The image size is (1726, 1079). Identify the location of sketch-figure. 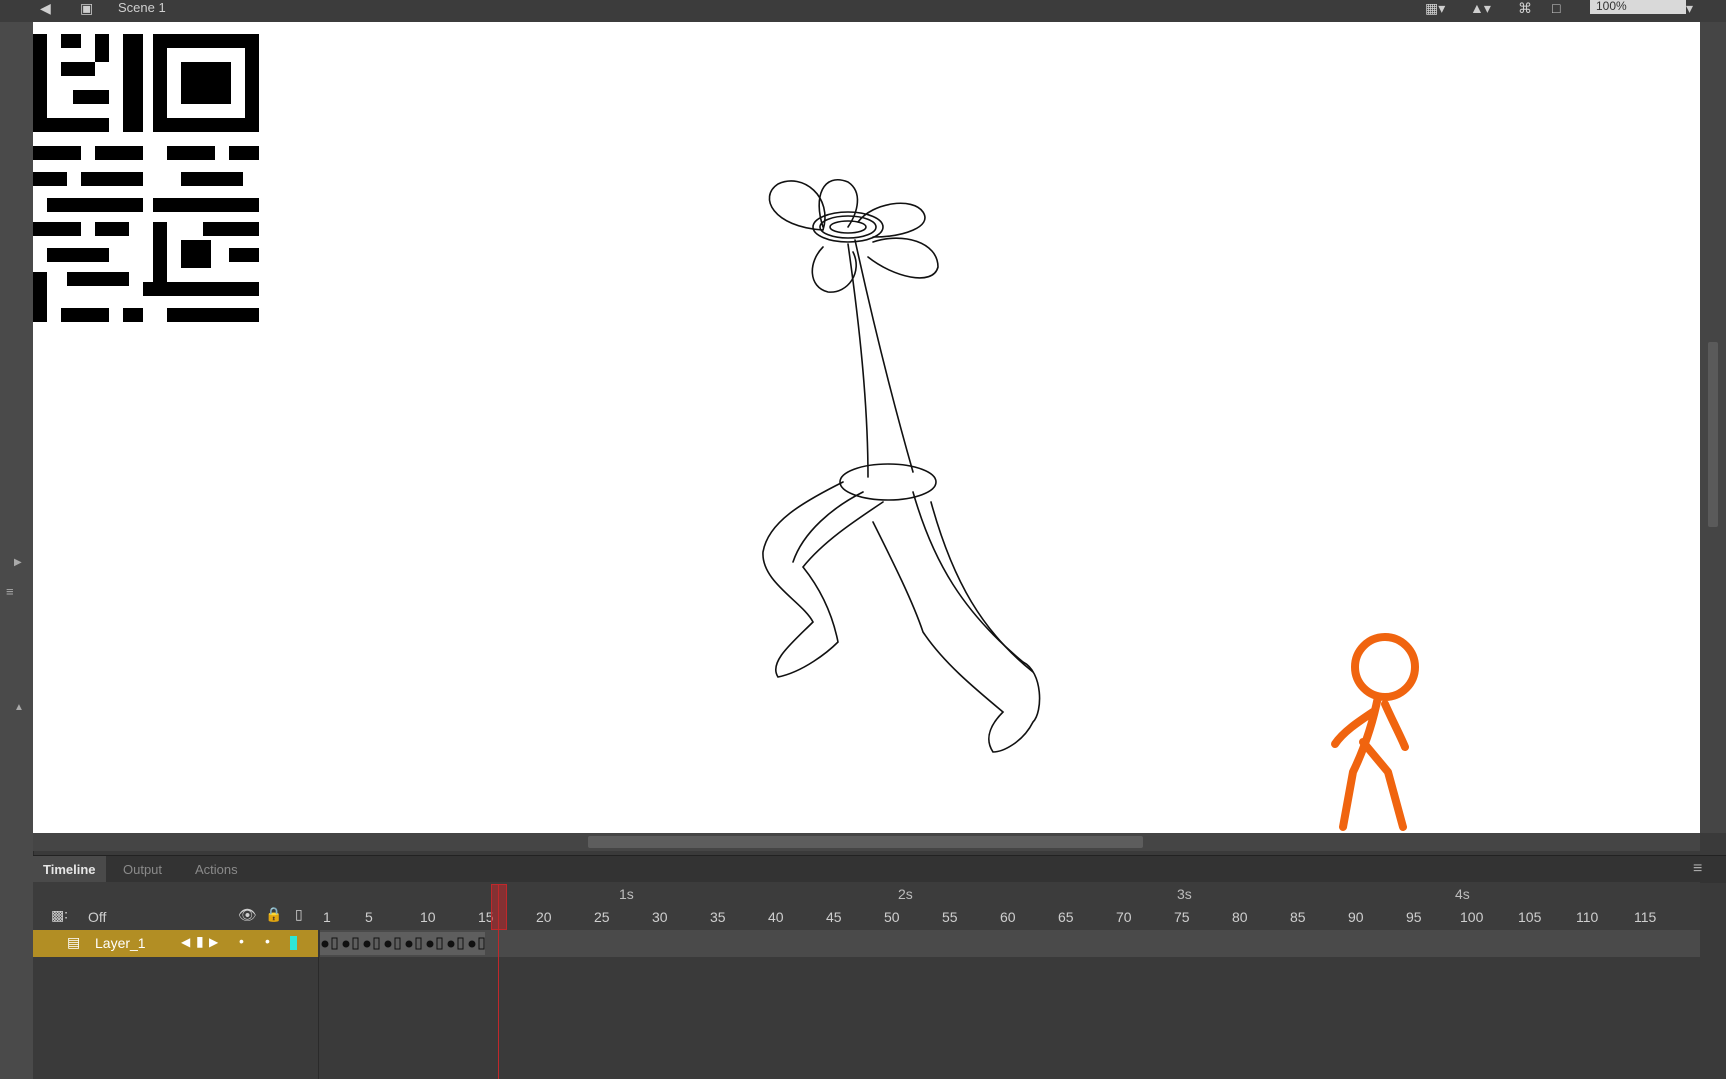
(901, 466).